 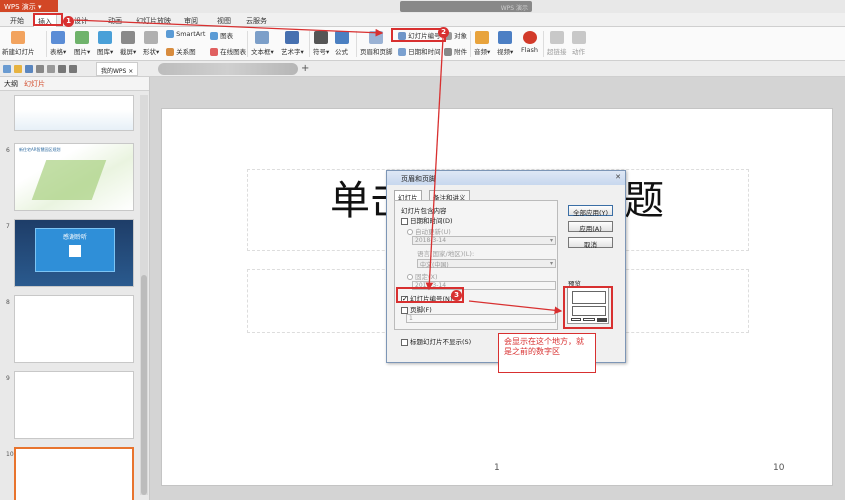 What do you see at coordinates (486, 264) in the screenshot?
I see `language-select: 中文(中国)` at bounding box center [486, 264].